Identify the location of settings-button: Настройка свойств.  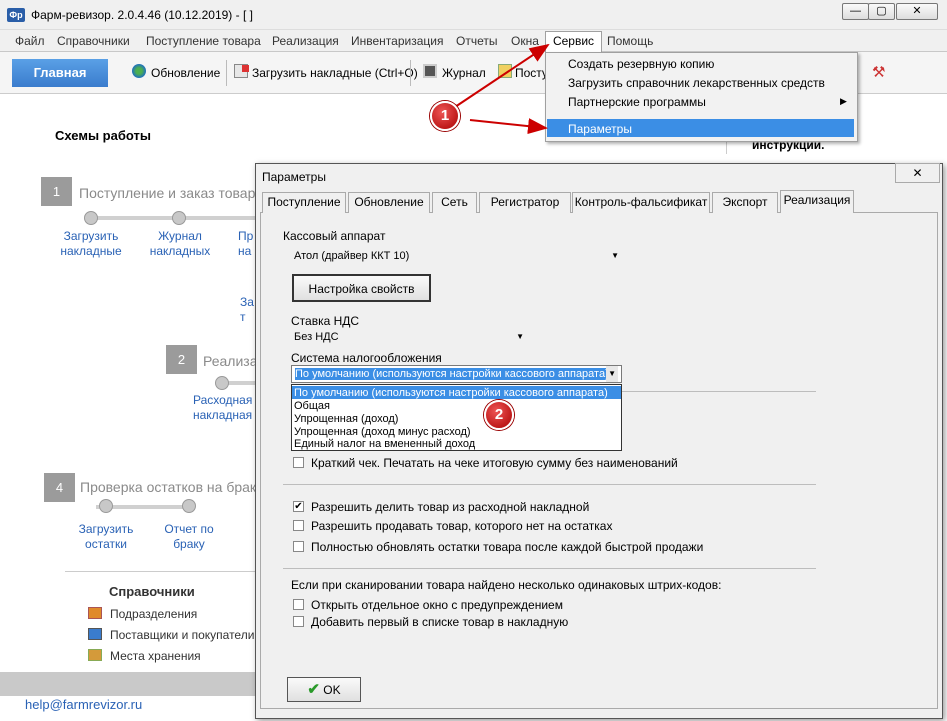
(361, 288).